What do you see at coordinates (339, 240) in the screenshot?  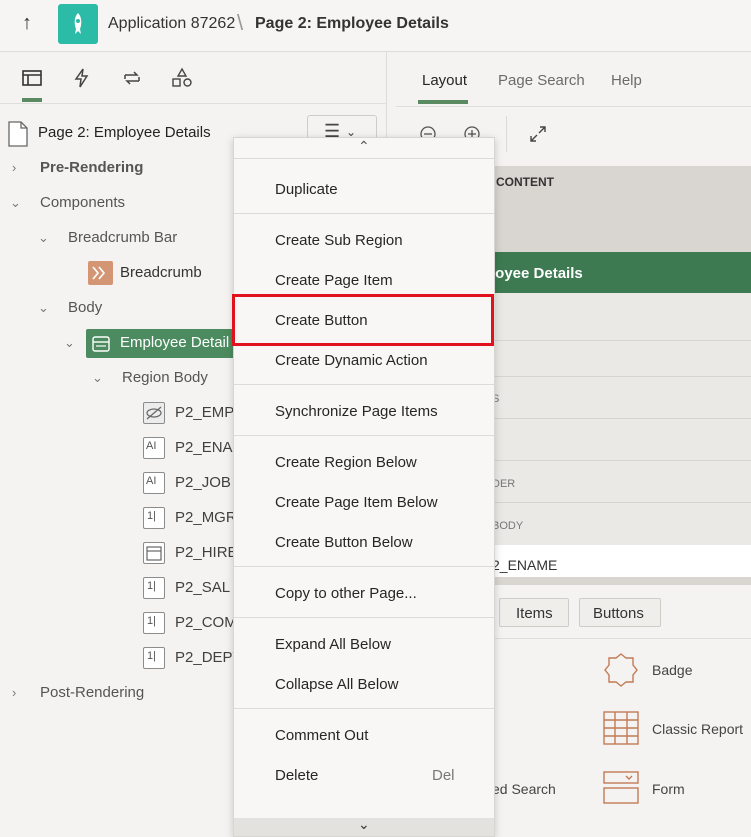 I see `menu-item-create-sub-region: Create Sub Region` at bounding box center [339, 240].